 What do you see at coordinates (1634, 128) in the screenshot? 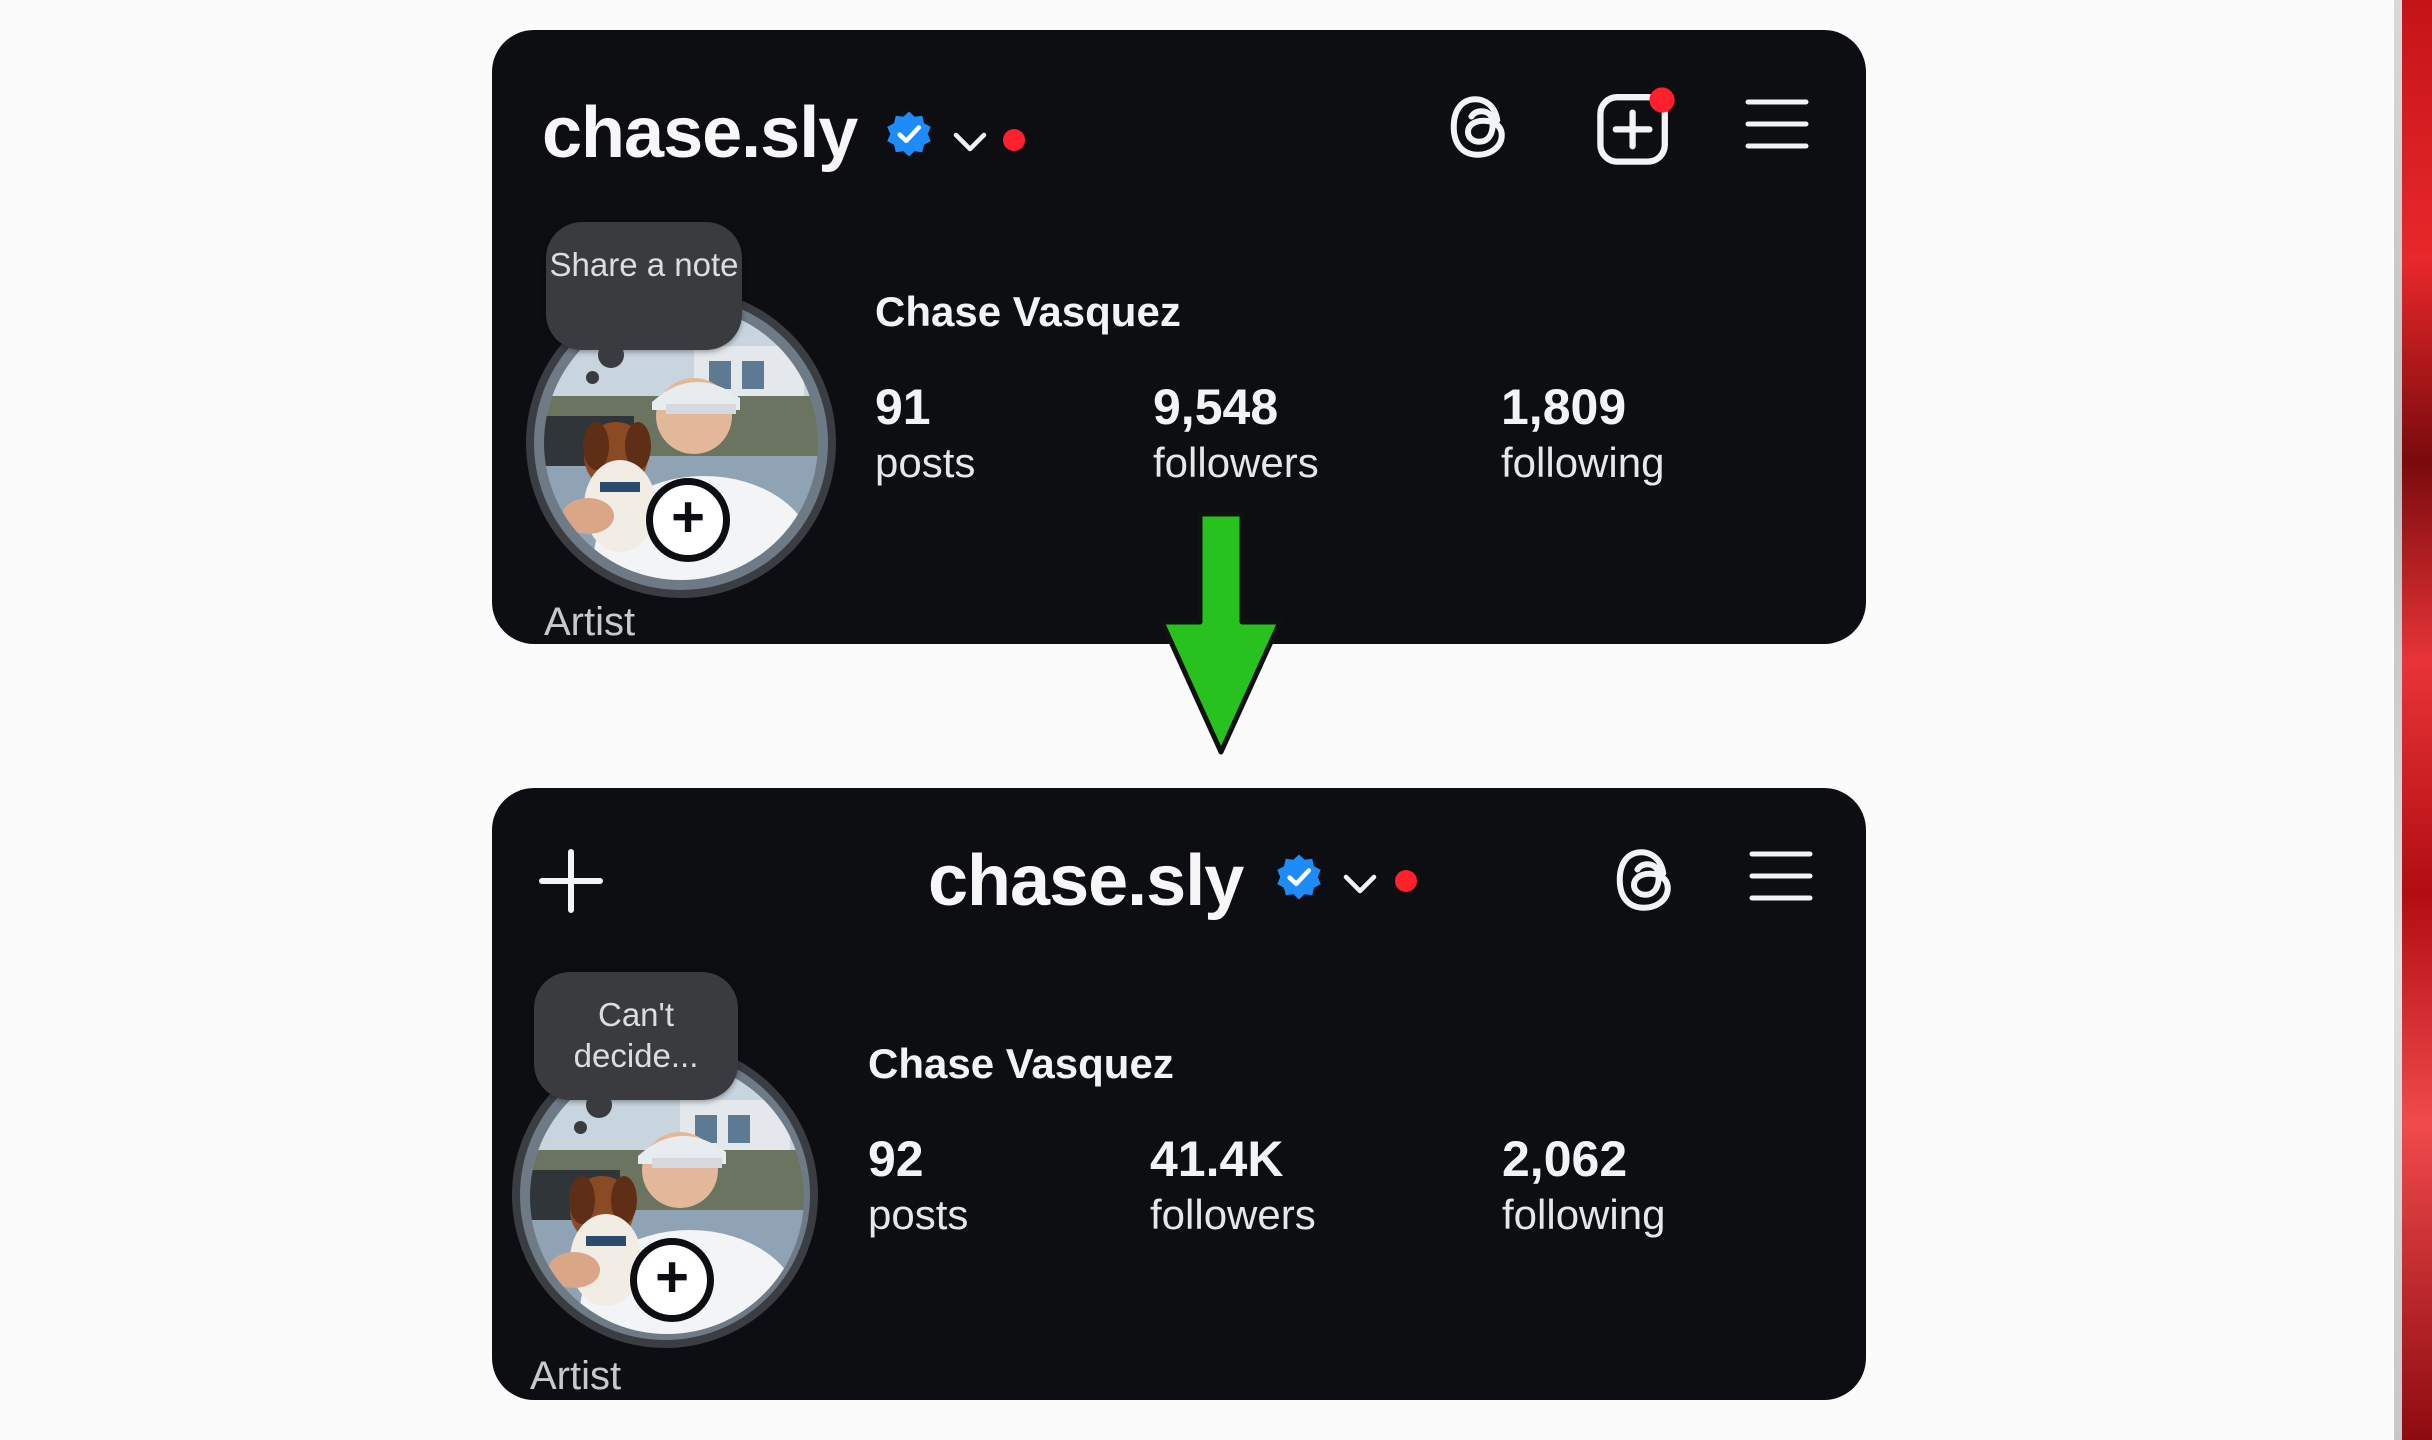
I see `create-post-icon` at bounding box center [1634, 128].